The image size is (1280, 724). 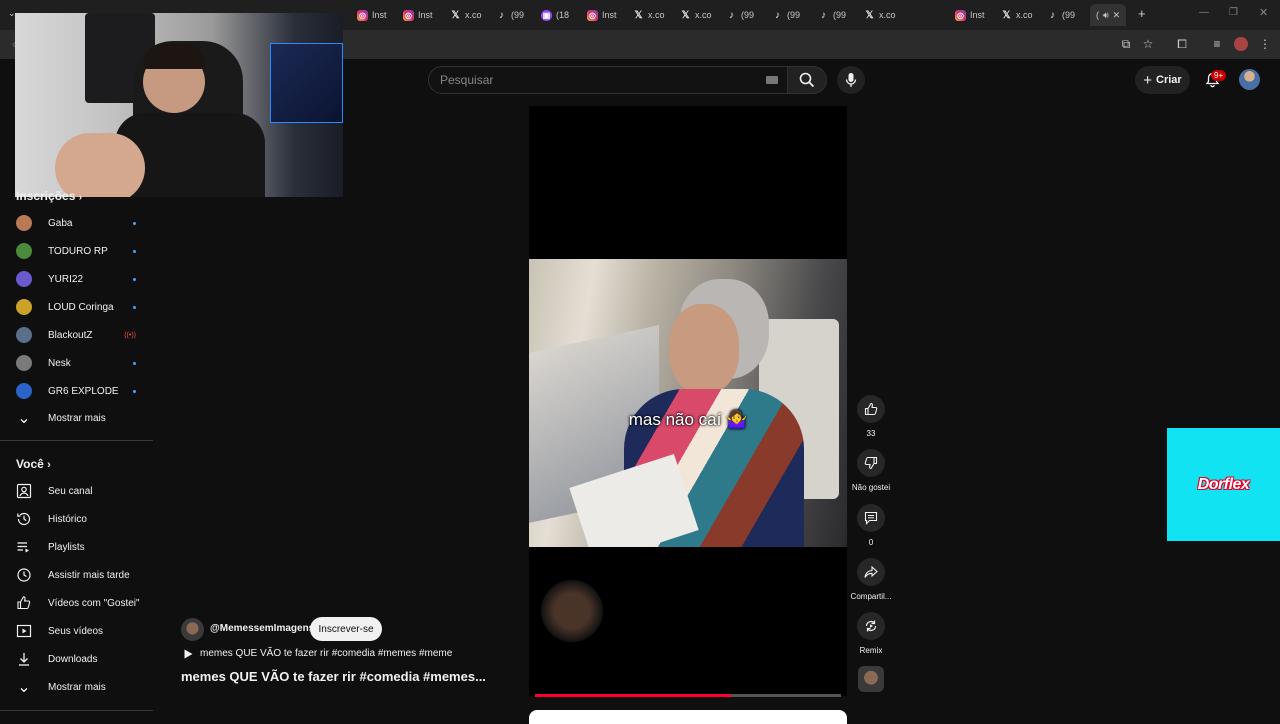 What do you see at coordinates (871, 409) in the screenshot?
I see `like-button` at bounding box center [871, 409].